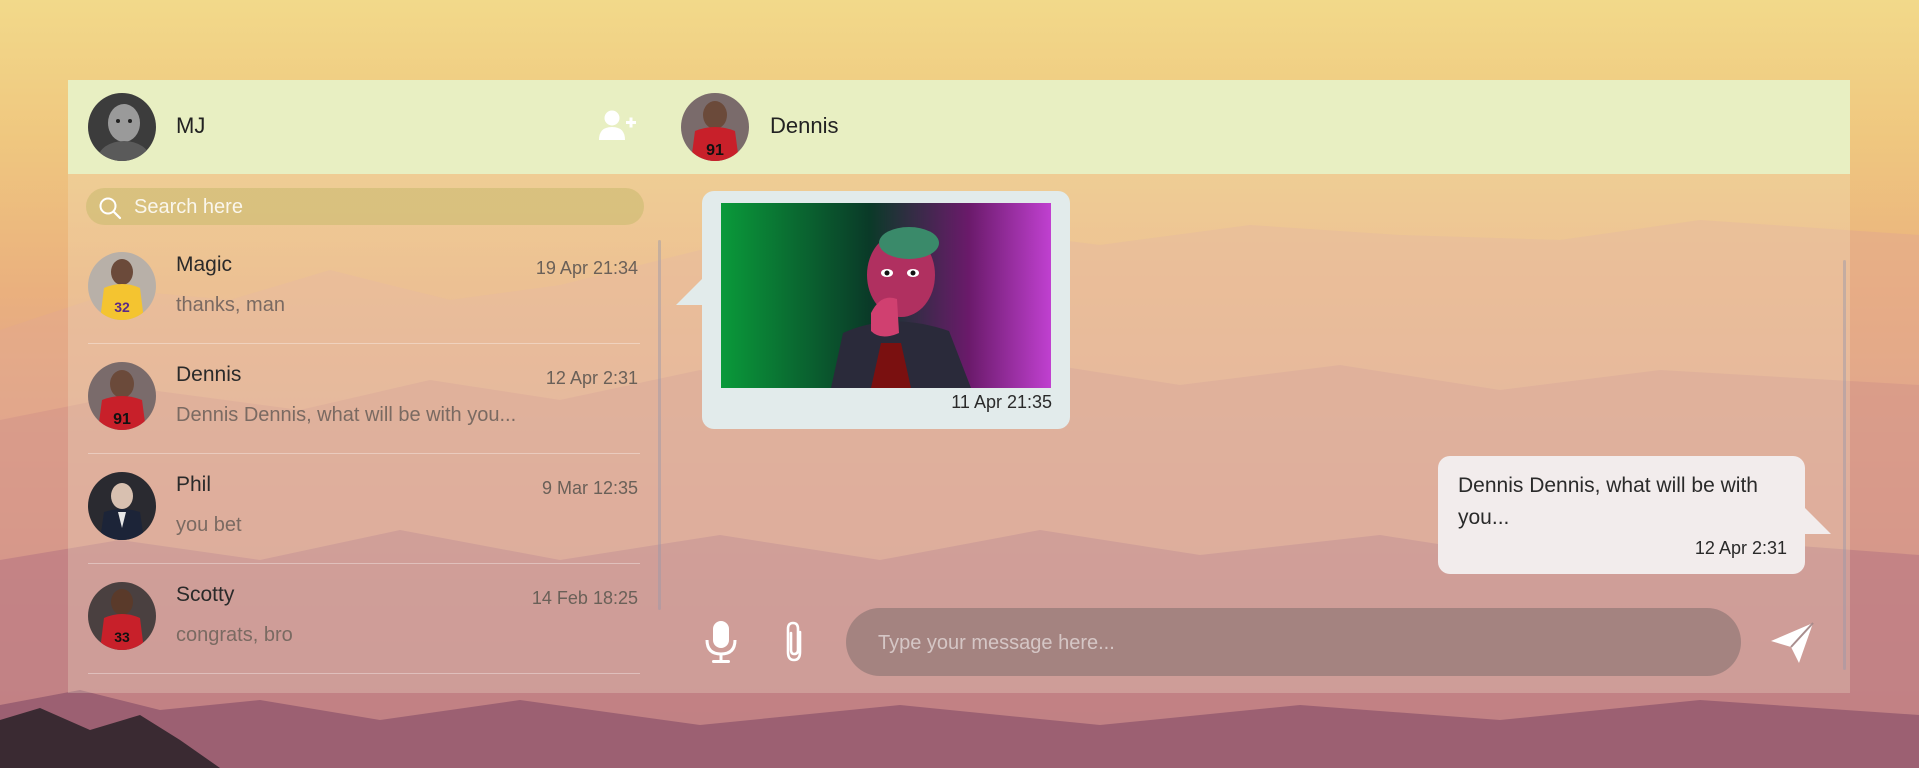 Image resolution: width=1919 pixels, height=768 pixels. I want to click on incoming-message: 11 Apr 21:35, so click(873, 310).